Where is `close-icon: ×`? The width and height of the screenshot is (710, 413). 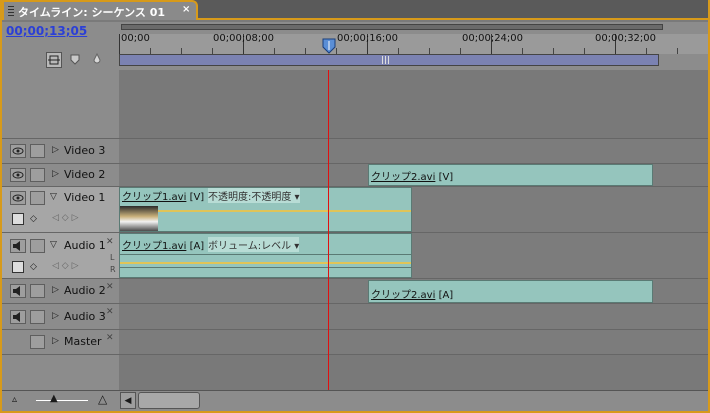 close-icon: × is located at coordinates (186, 9).